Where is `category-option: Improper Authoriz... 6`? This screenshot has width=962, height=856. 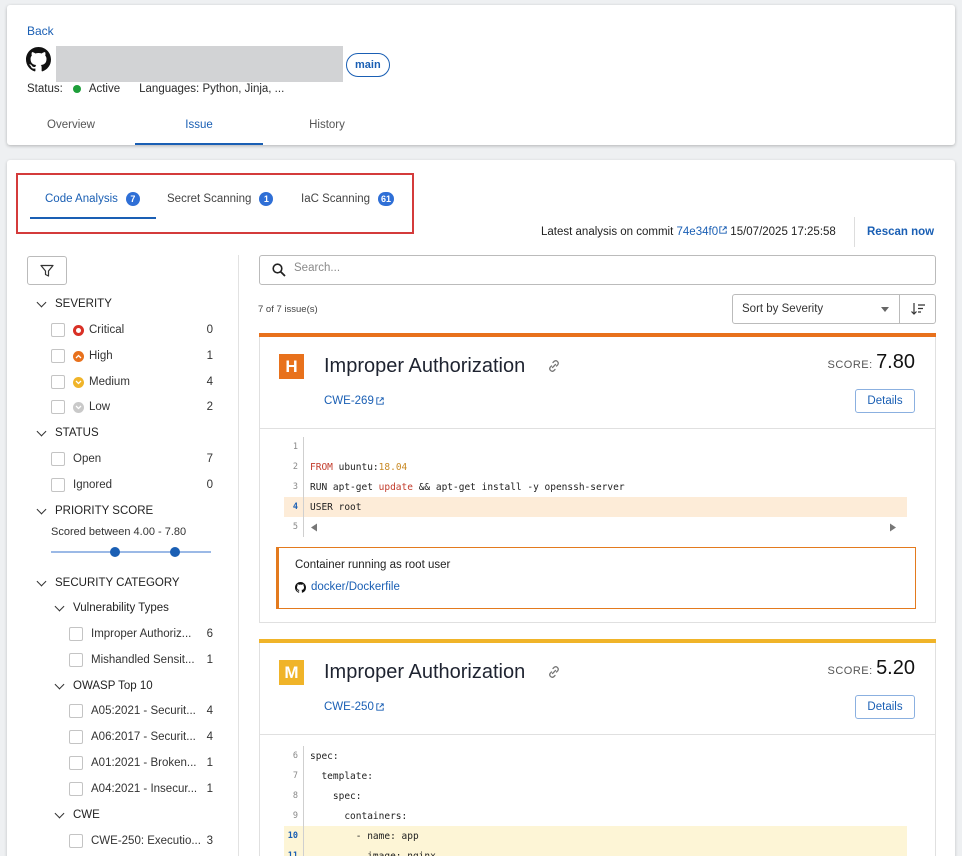 category-option: Improper Authoriz... 6 is located at coordinates (141, 634).